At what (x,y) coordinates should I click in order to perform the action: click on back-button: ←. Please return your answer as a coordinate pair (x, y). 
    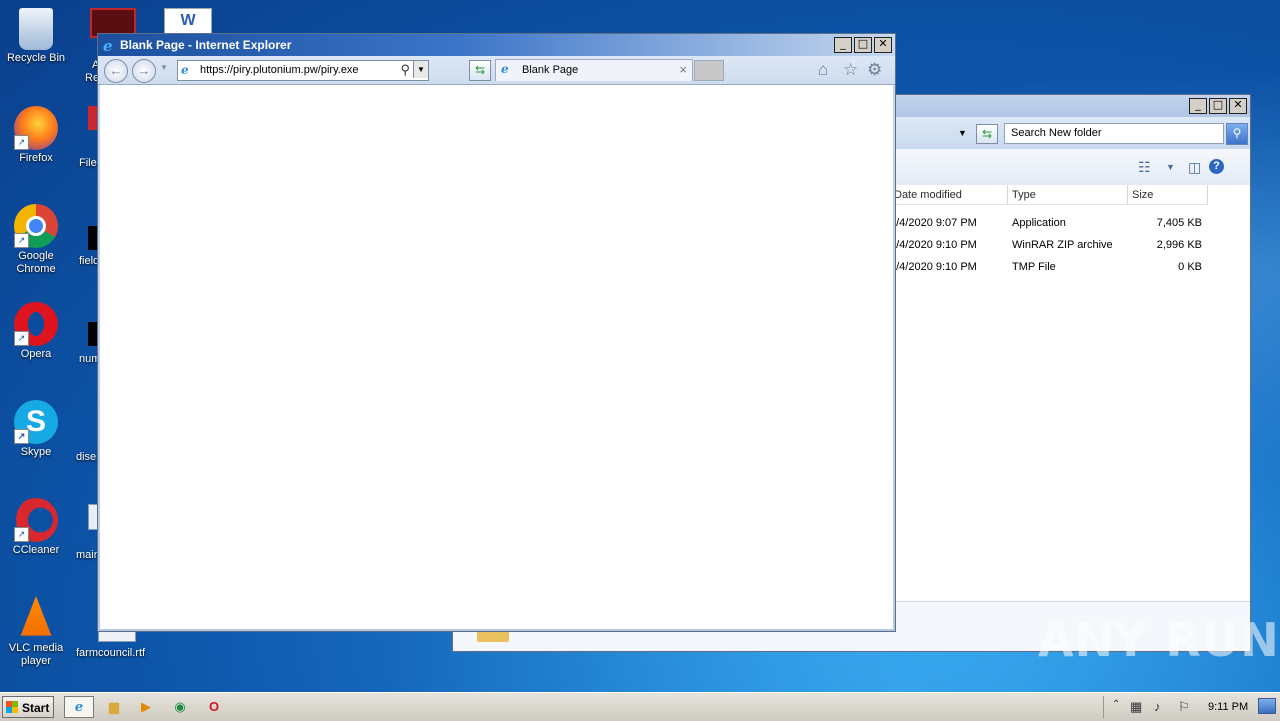
    Looking at the image, I should click on (116, 71).